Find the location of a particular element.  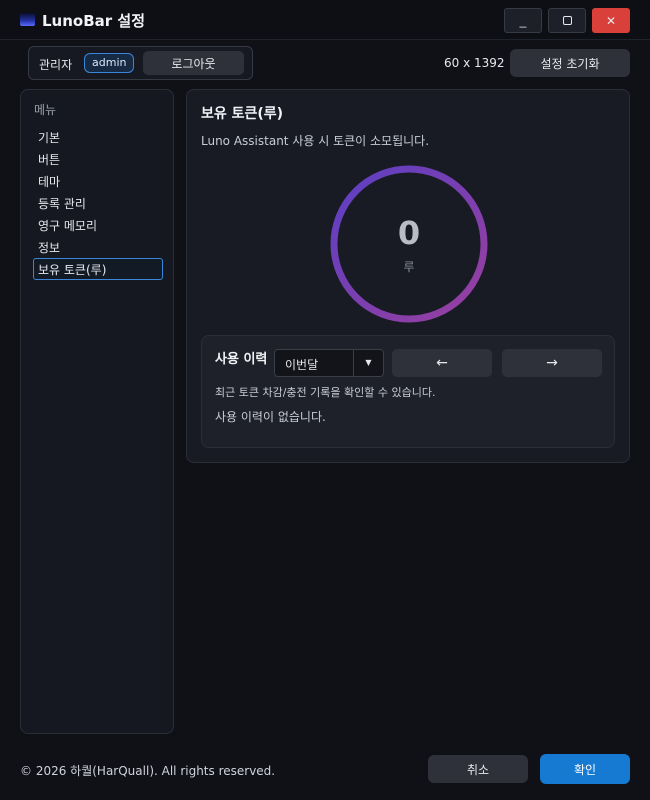

ok-button: 확인 is located at coordinates (585, 769).